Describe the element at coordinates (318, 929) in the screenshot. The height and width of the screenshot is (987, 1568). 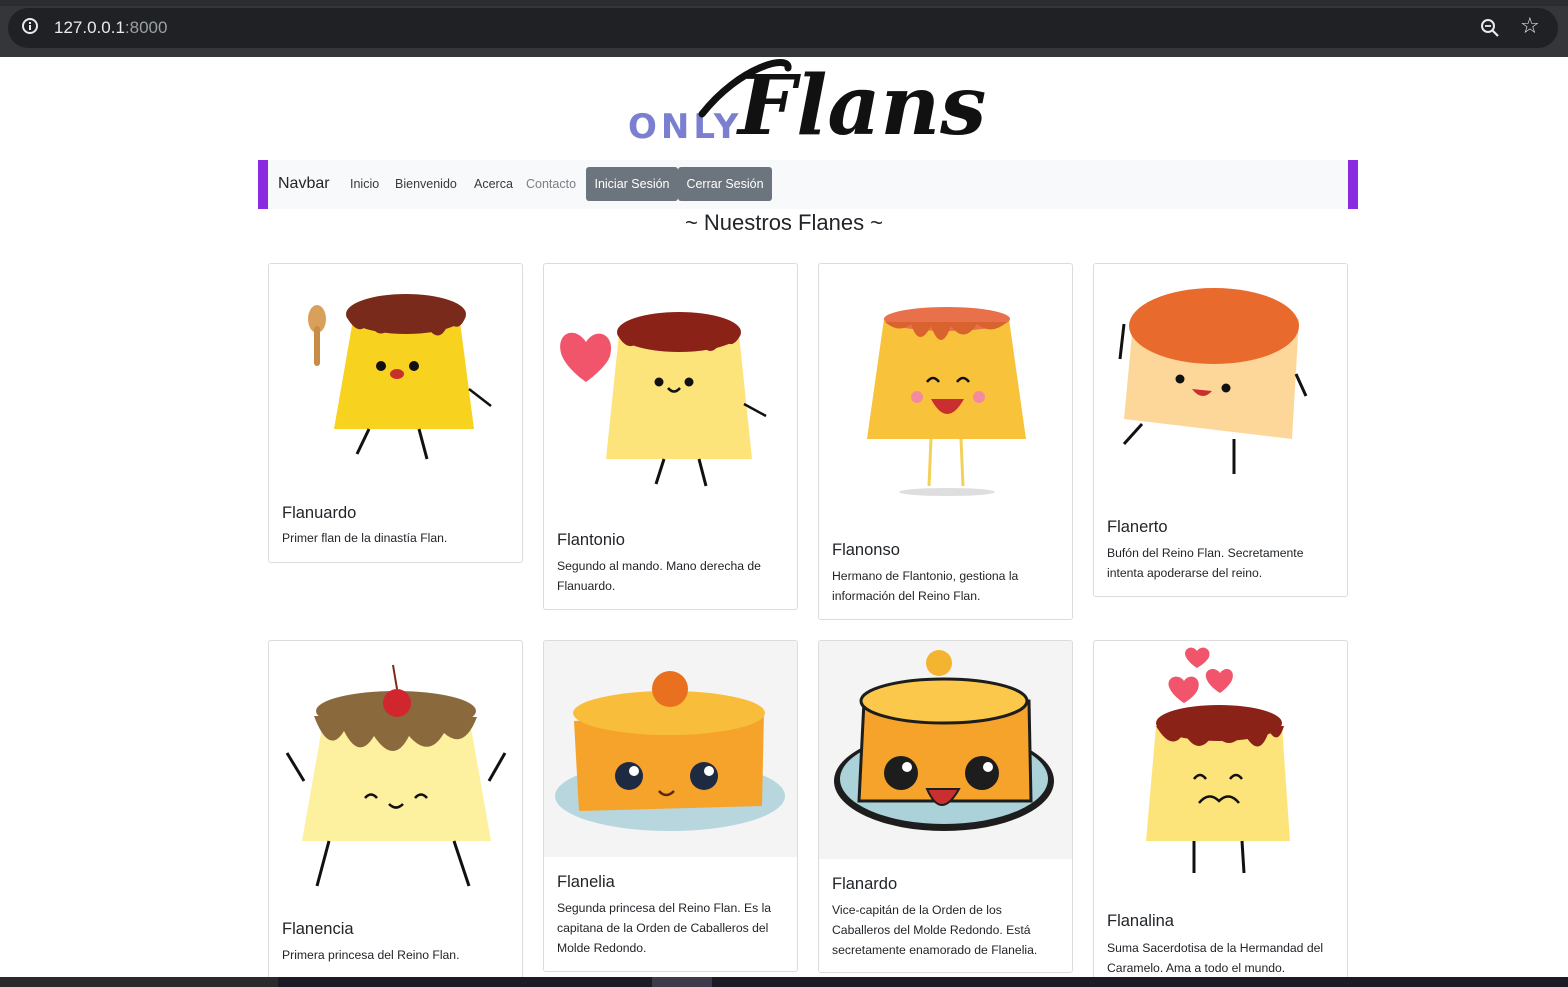
I see `flan-name: Flanencia` at that location.